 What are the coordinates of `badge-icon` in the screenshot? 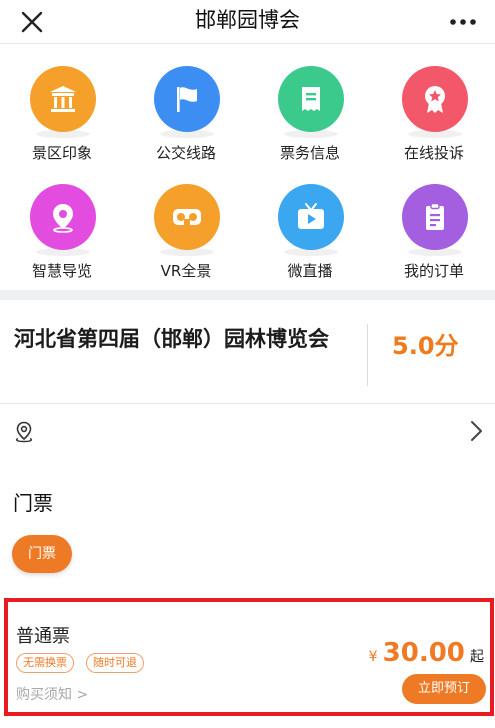 It's located at (435, 99).